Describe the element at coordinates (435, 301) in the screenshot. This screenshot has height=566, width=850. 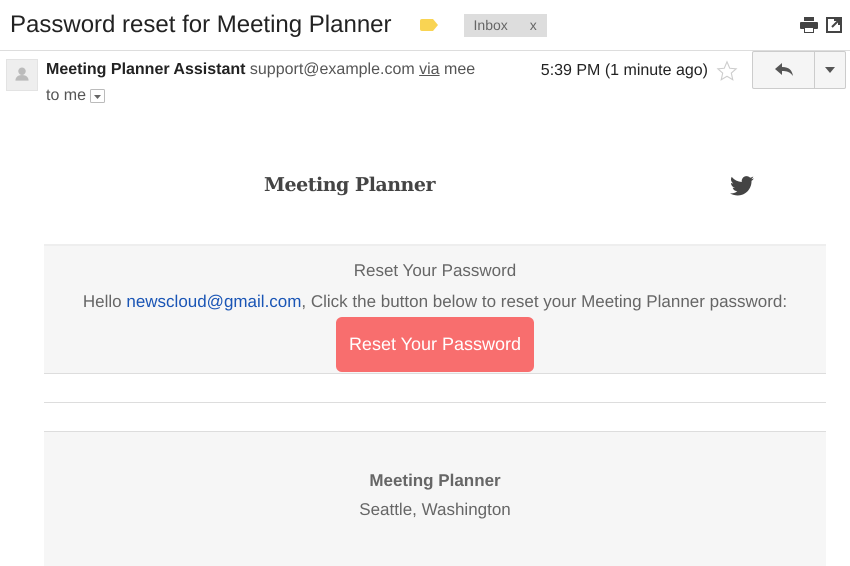
I see `instruction-text: Hello newscloud@gmail.com, Click the button below to reset your Meeting Planner password:` at that location.